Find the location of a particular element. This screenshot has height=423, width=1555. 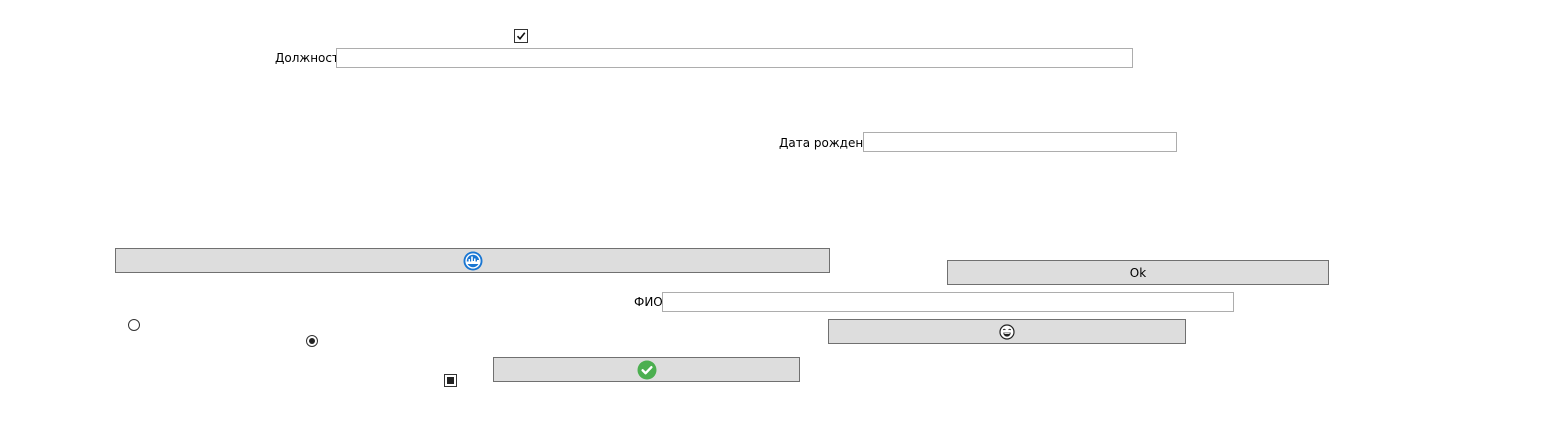

radio-selected-dot is located at coordinates (312, 341).